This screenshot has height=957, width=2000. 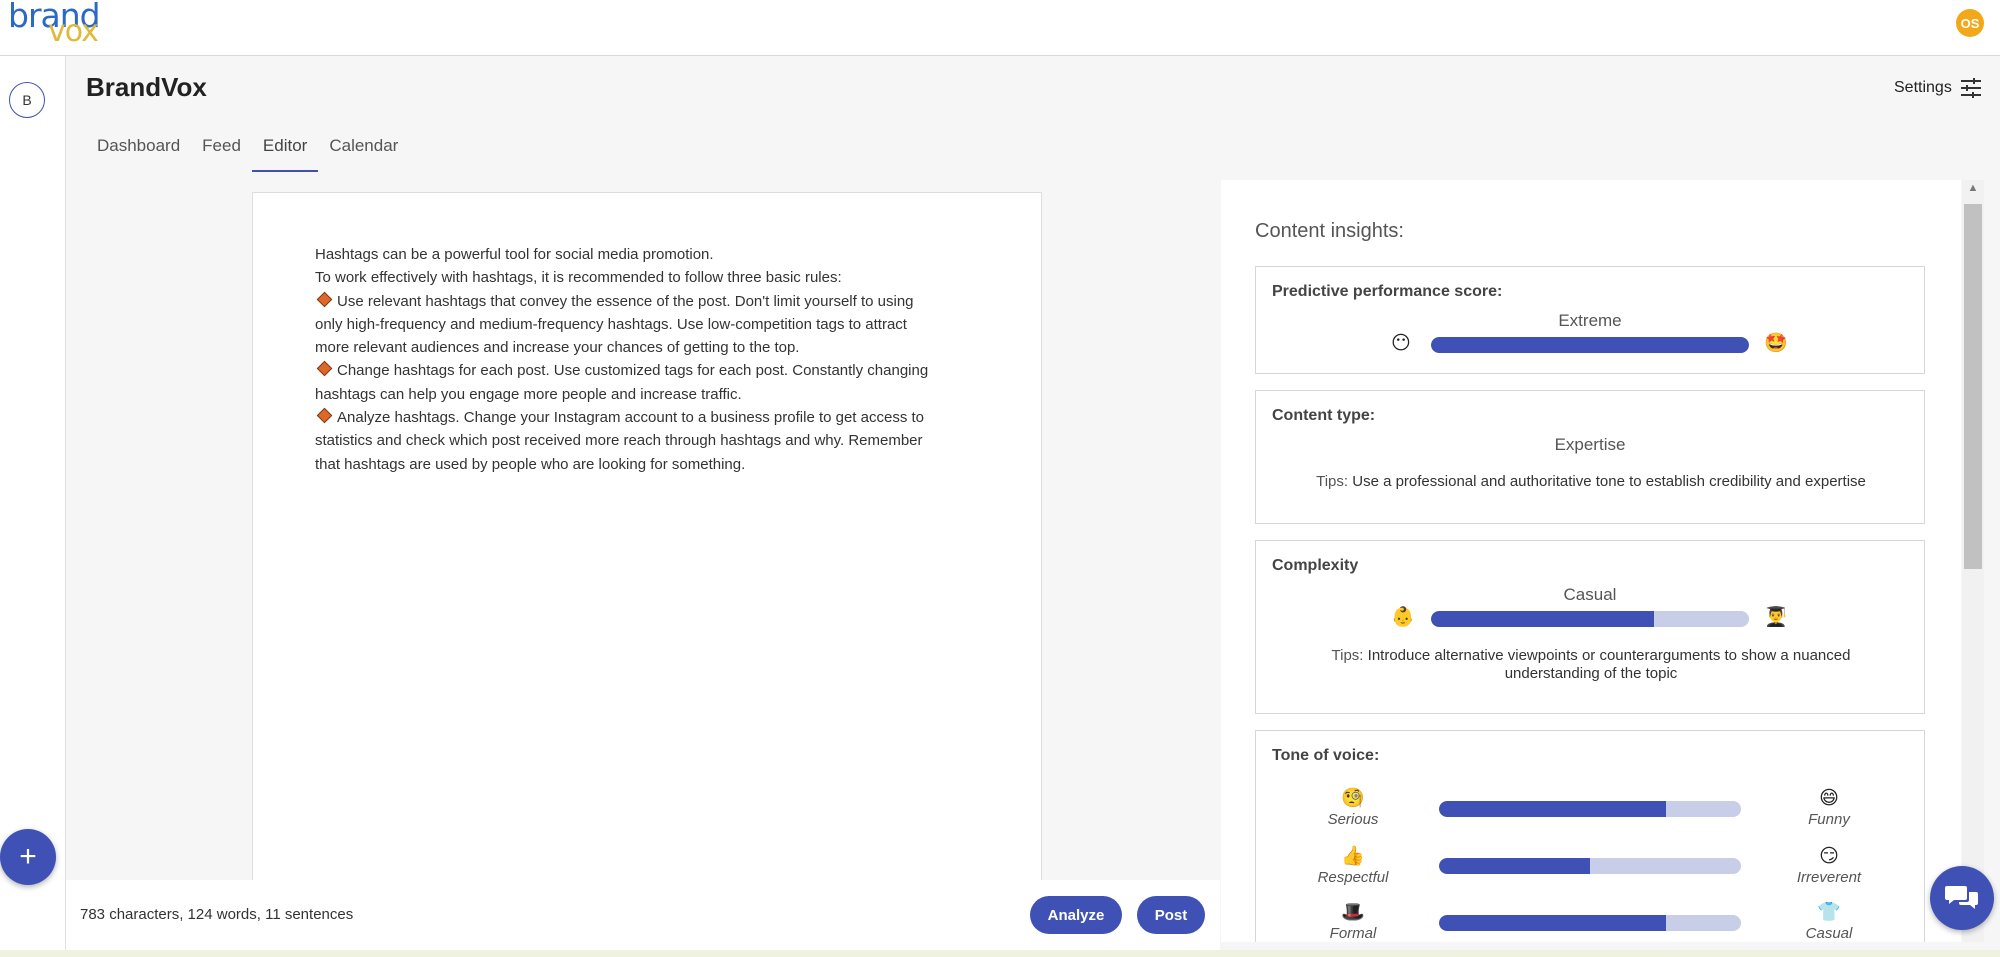 I want to click on performance-value: Extreme, so click(x=1590, y=320).